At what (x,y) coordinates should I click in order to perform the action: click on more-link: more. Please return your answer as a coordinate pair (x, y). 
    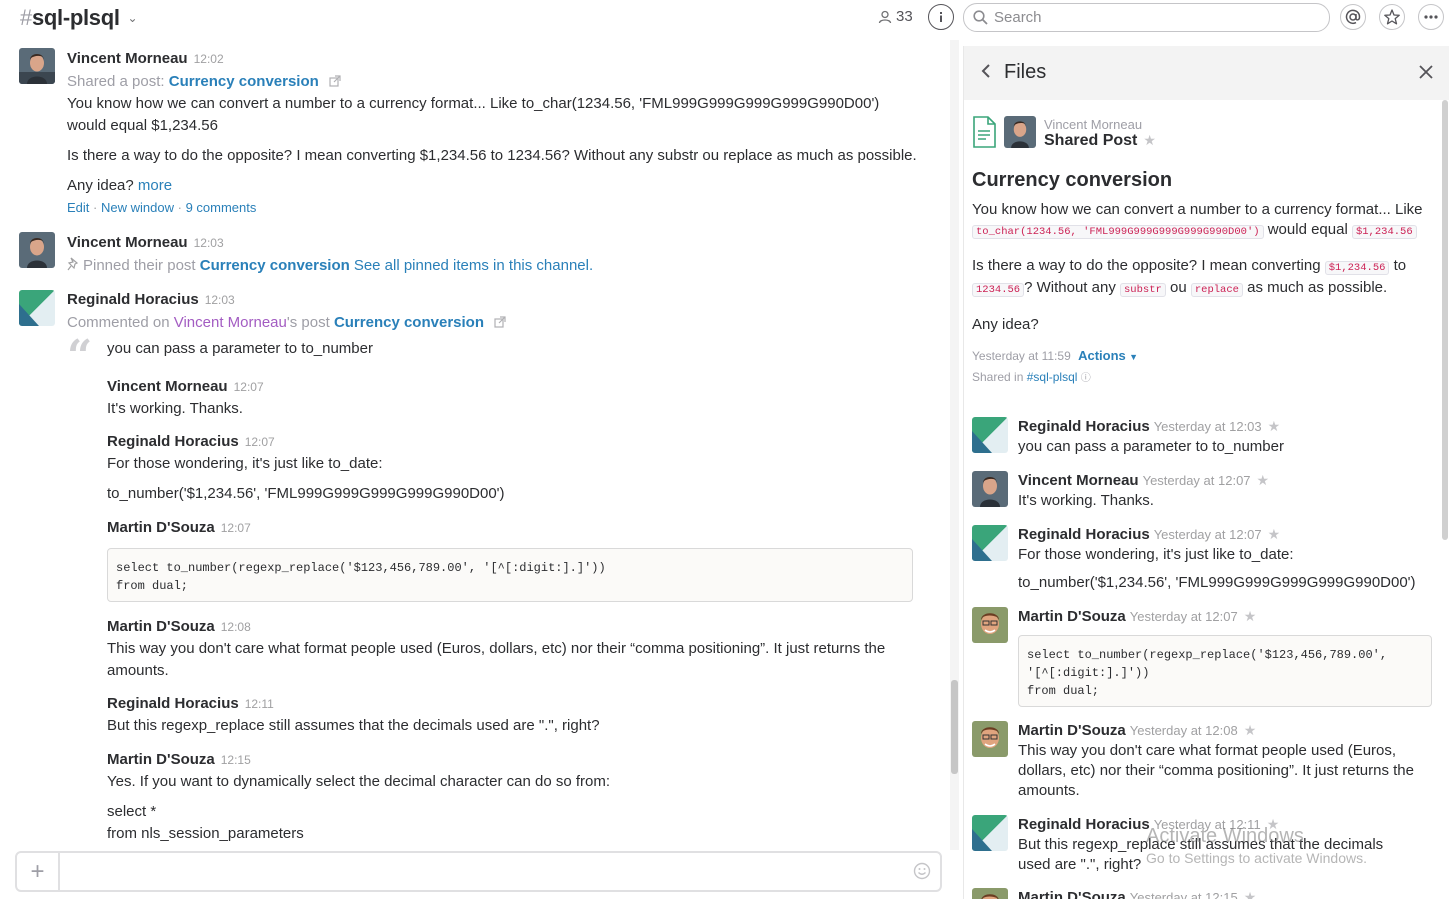
    Looking at the image, I should click on (155, 185).